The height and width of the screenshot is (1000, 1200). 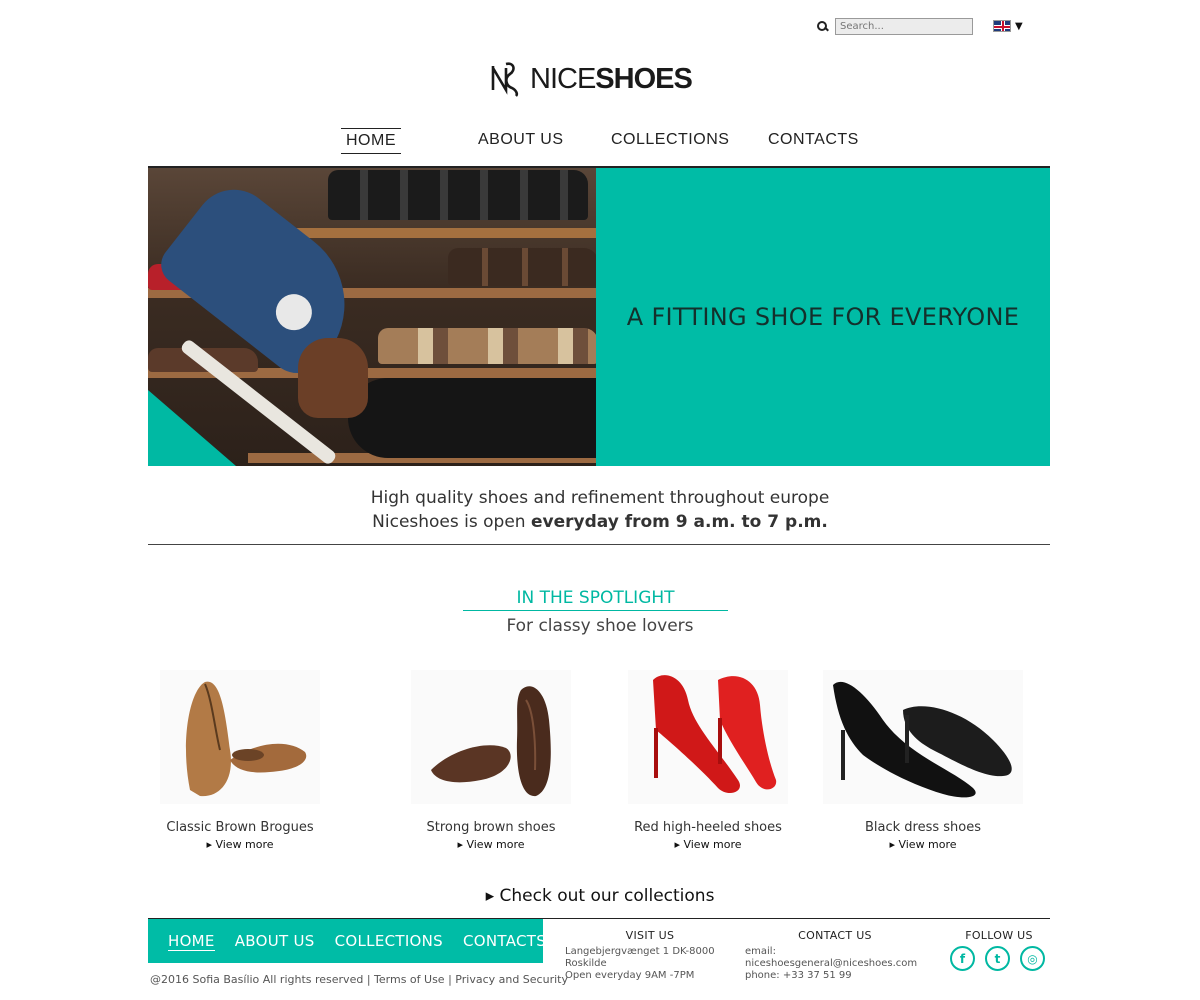 I want to click on product-card: Black dress shoes ▸ View more, so click(x=923, y=760).